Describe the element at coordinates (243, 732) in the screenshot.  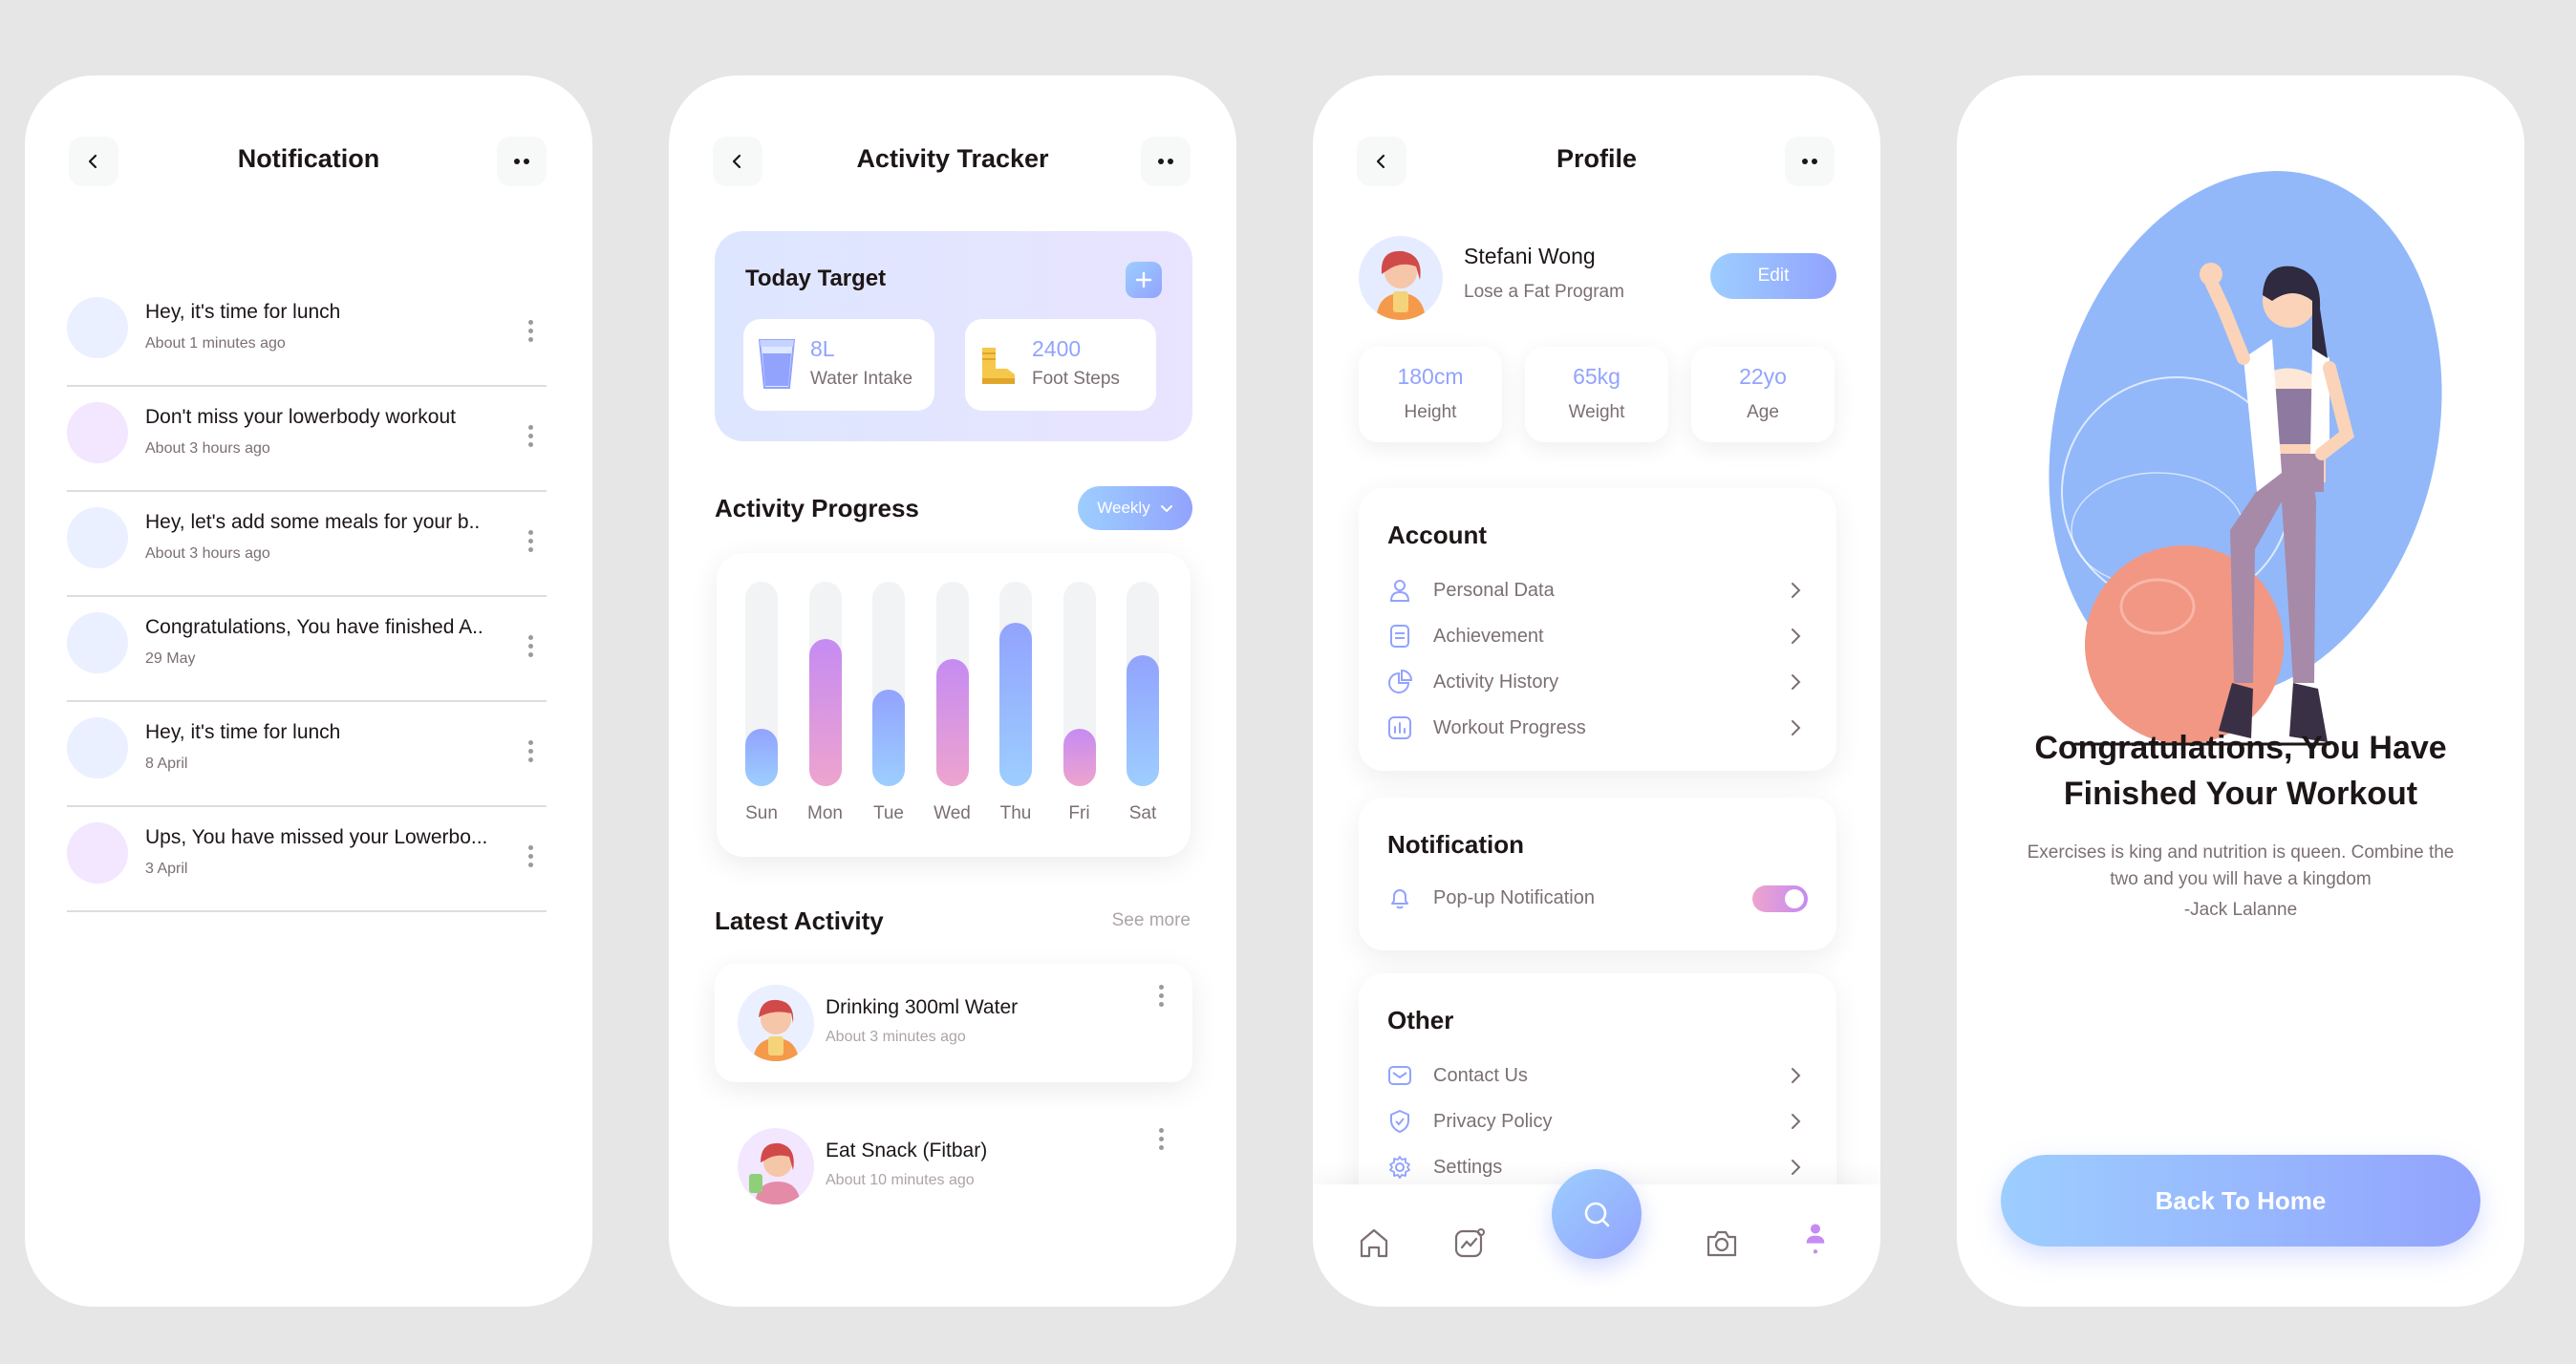
I see `notification-title: Hey, it's time for lunch` at that location.